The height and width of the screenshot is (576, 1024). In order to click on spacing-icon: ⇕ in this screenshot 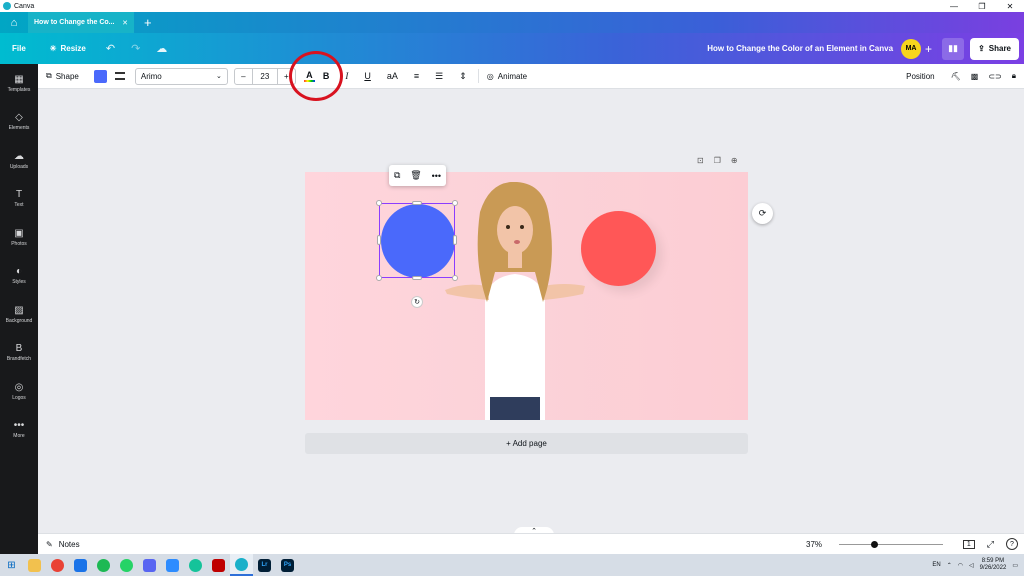, I will do `click(463, 76)`.